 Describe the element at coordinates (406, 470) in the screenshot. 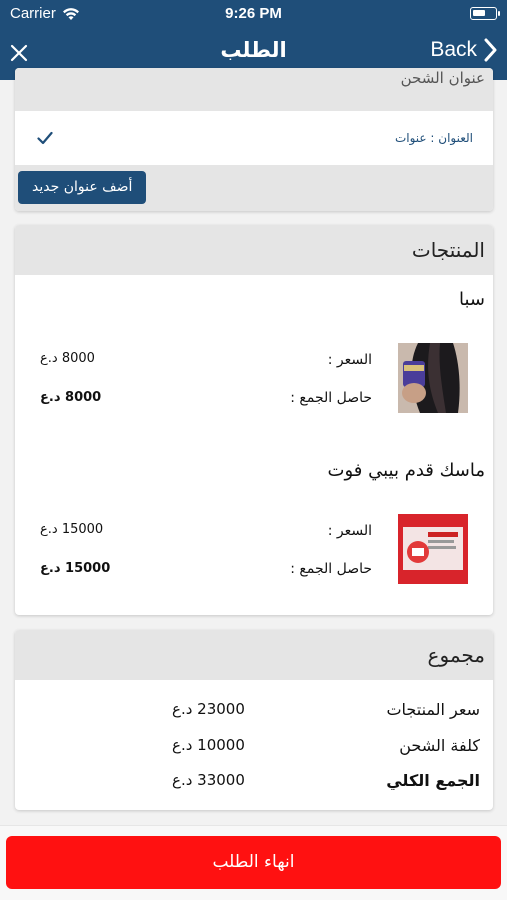

I see `product-name: ماسك قدم بيبي فوت` at that location.